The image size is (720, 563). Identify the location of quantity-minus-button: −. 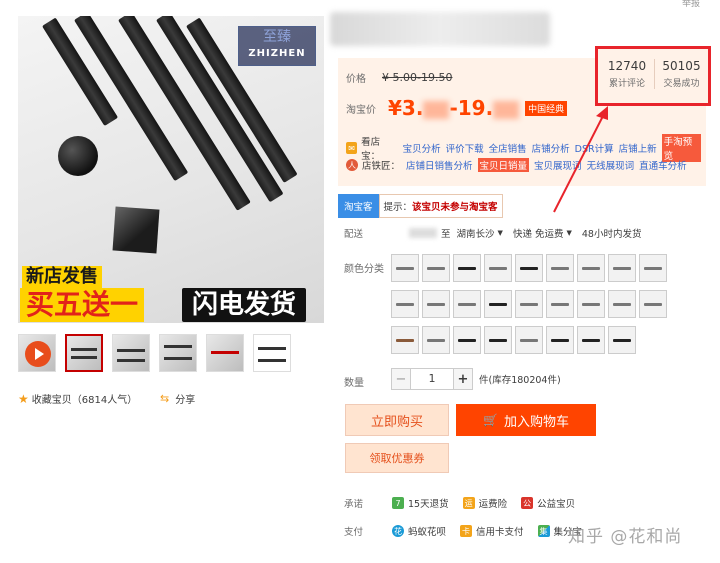
(401, 379).